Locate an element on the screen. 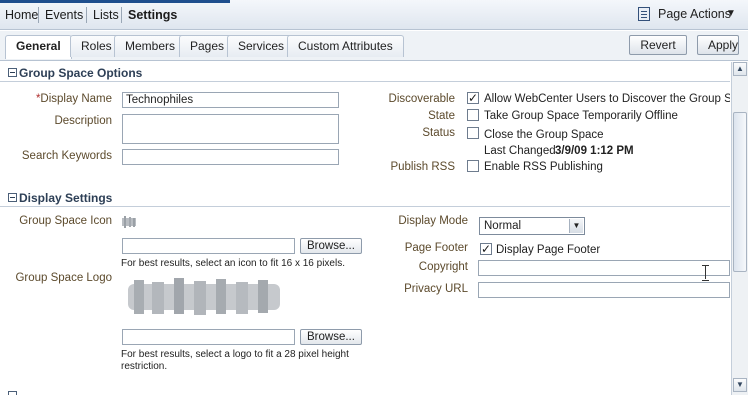 This screenshot has width=748, height=395. page-actions-icon is located at coordinates (644, 14).